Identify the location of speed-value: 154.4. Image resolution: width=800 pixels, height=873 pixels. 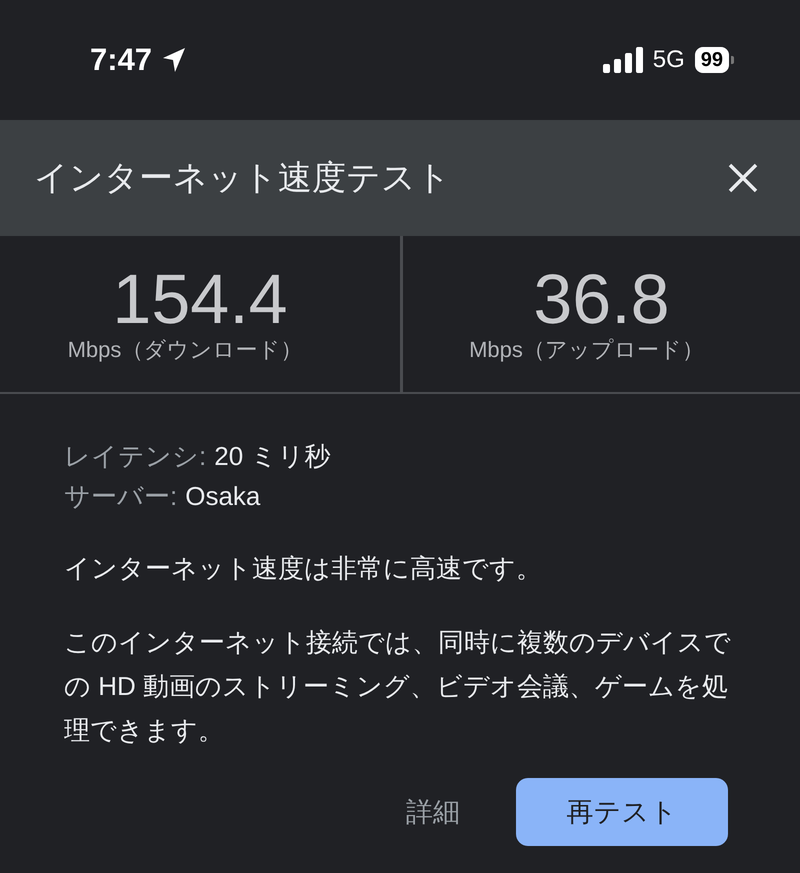
(200, 299).